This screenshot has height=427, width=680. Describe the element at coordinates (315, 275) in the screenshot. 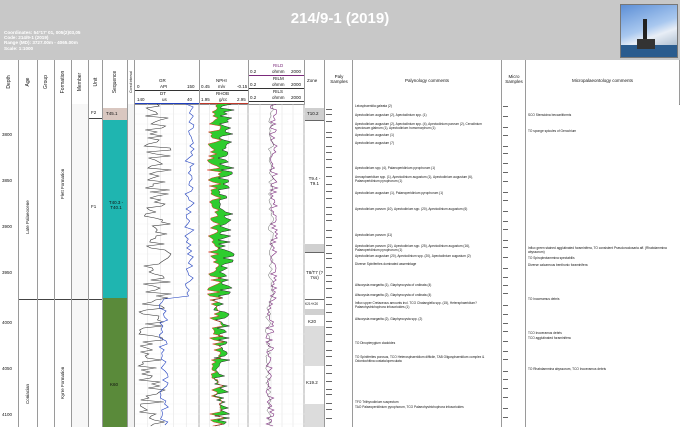

I see `zone-label: T8/T7 (?7ss)` at that location.